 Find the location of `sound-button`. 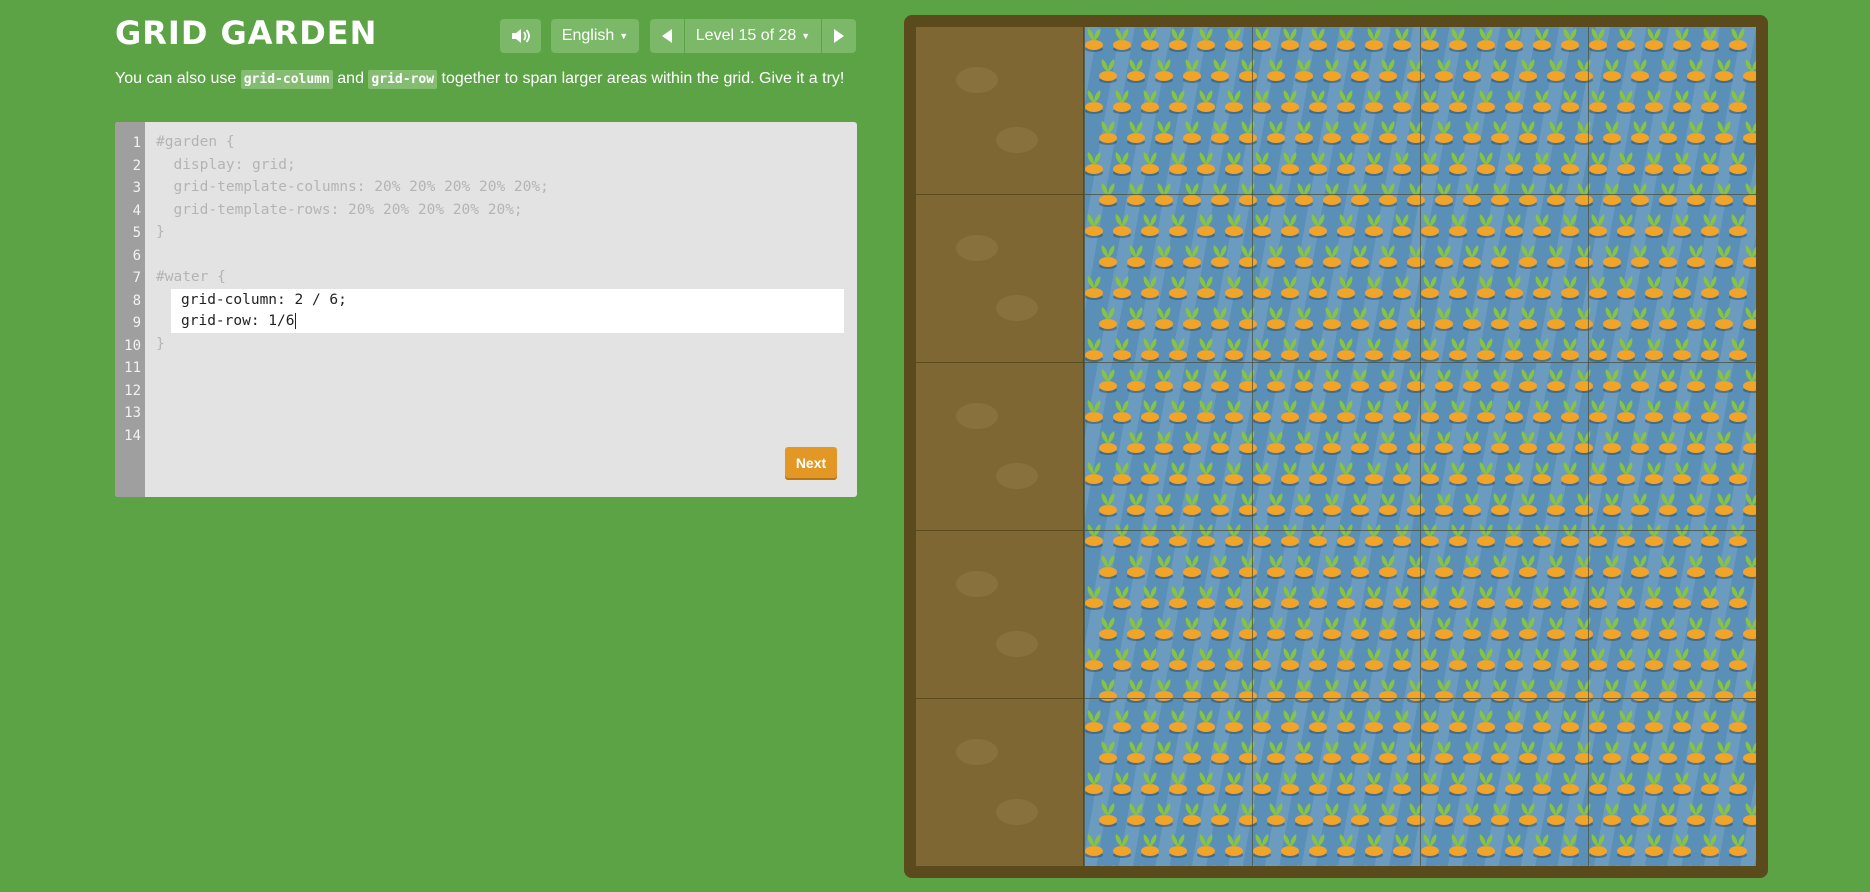

sound-button is located at coordinates (520, 36).